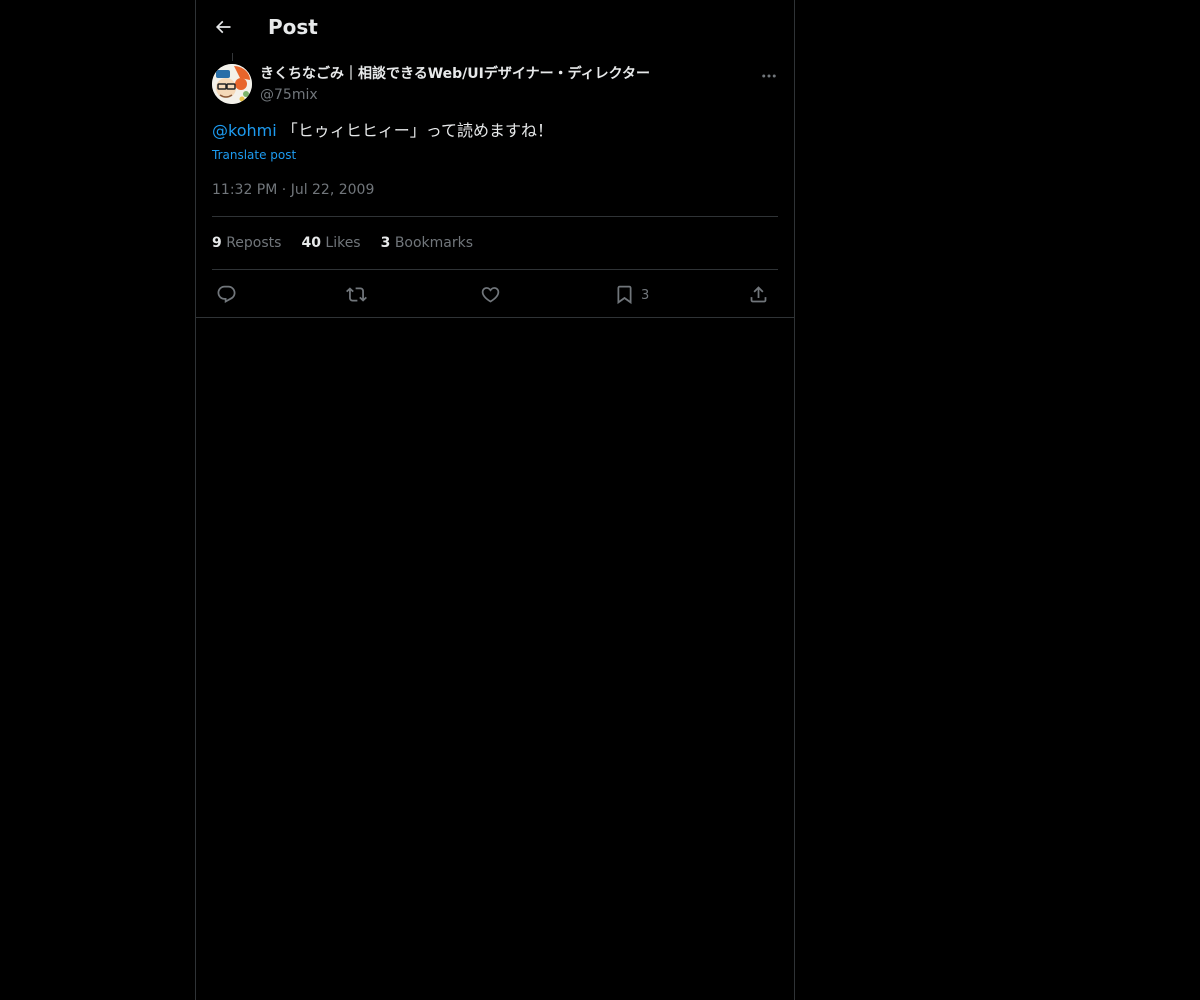 This screenshot has height=1000, width=1200. I want to click on post-text: @kohmi 「ヒゥィヒヒィー」って読めますね！, so click(382, 131).